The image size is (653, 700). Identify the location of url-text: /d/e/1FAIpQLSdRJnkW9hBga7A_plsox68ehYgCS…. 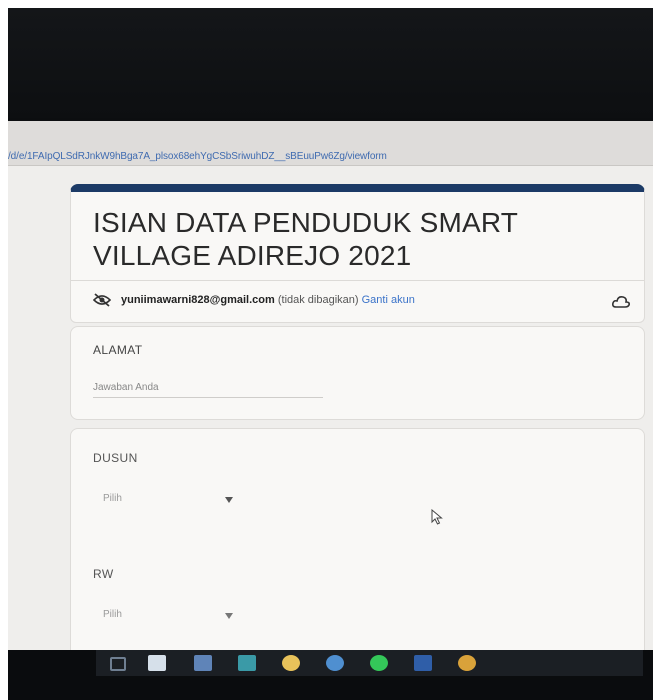
(197, 156).